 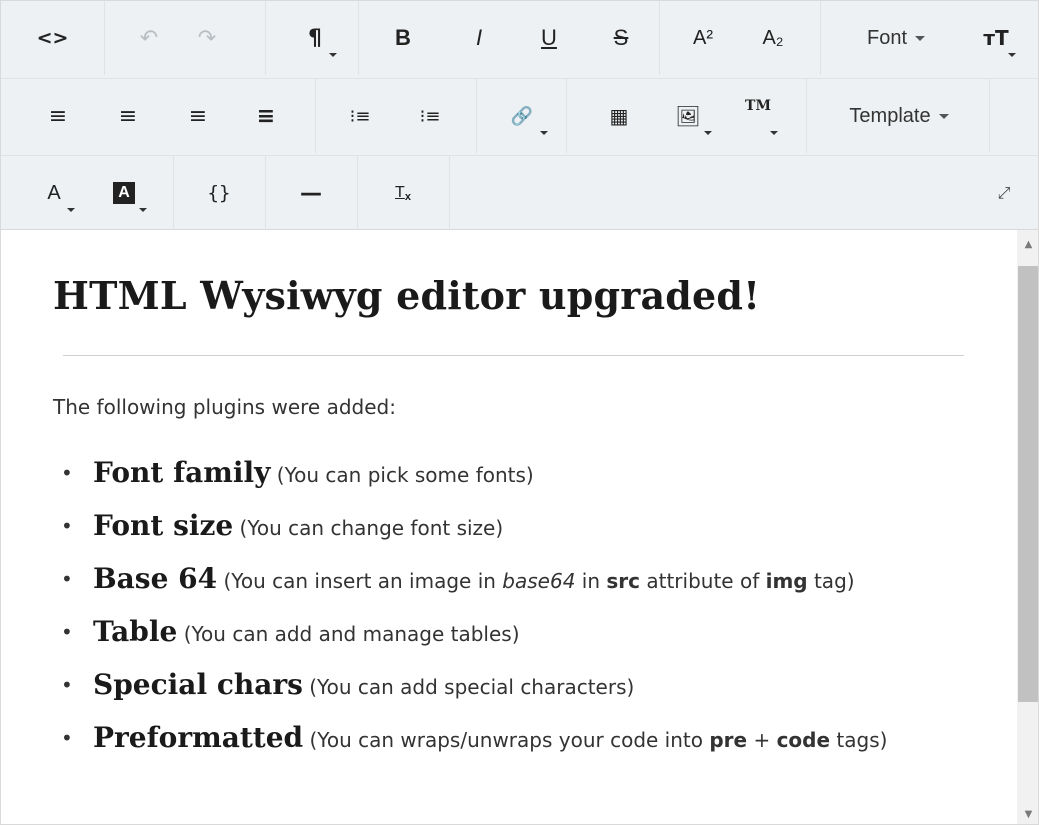 What do you see at coordinates (363, 581) in the screenshot?
I see `desc-text: (You can insert an image in` at bounding box center [363, 581].